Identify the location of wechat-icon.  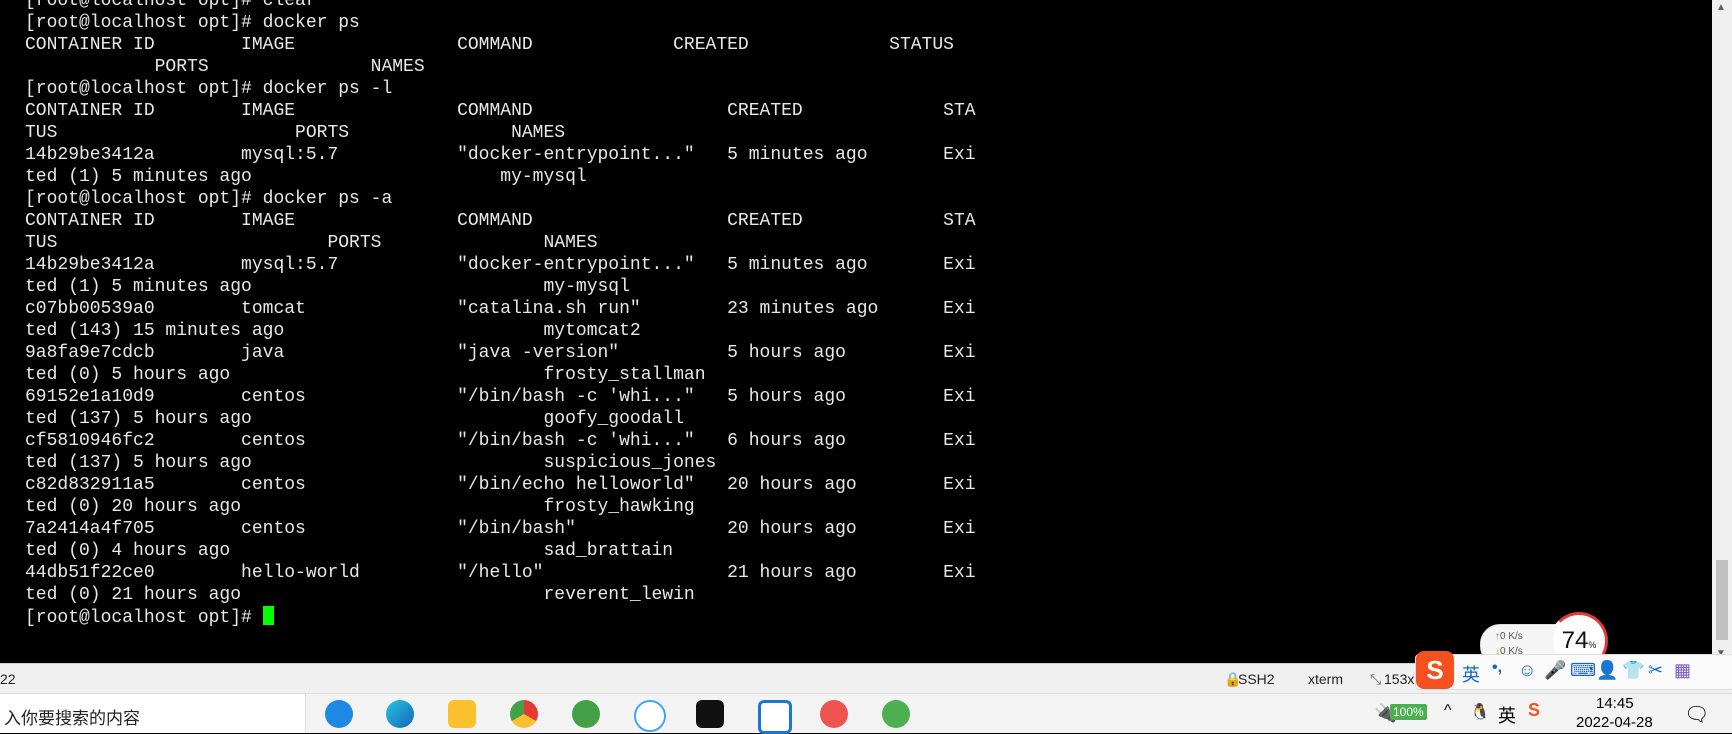
(896, 714).